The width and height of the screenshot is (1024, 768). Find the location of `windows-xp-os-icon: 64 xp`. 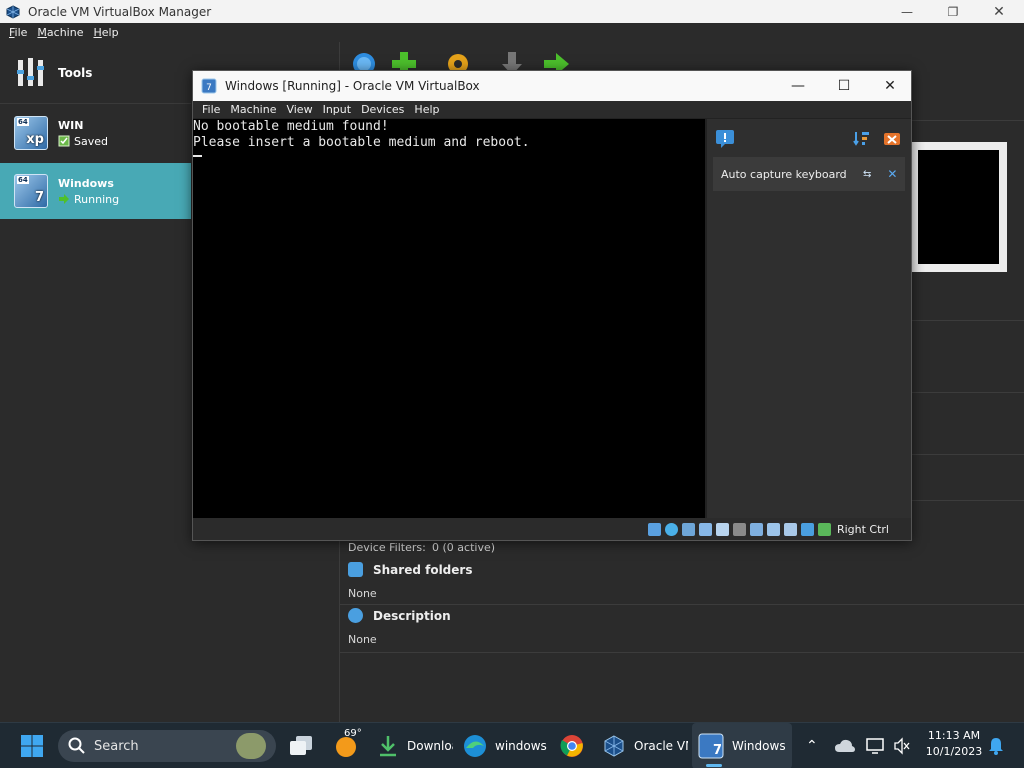

windows-xp-os-icon: 64 xp is located at coordinates (31, 133).